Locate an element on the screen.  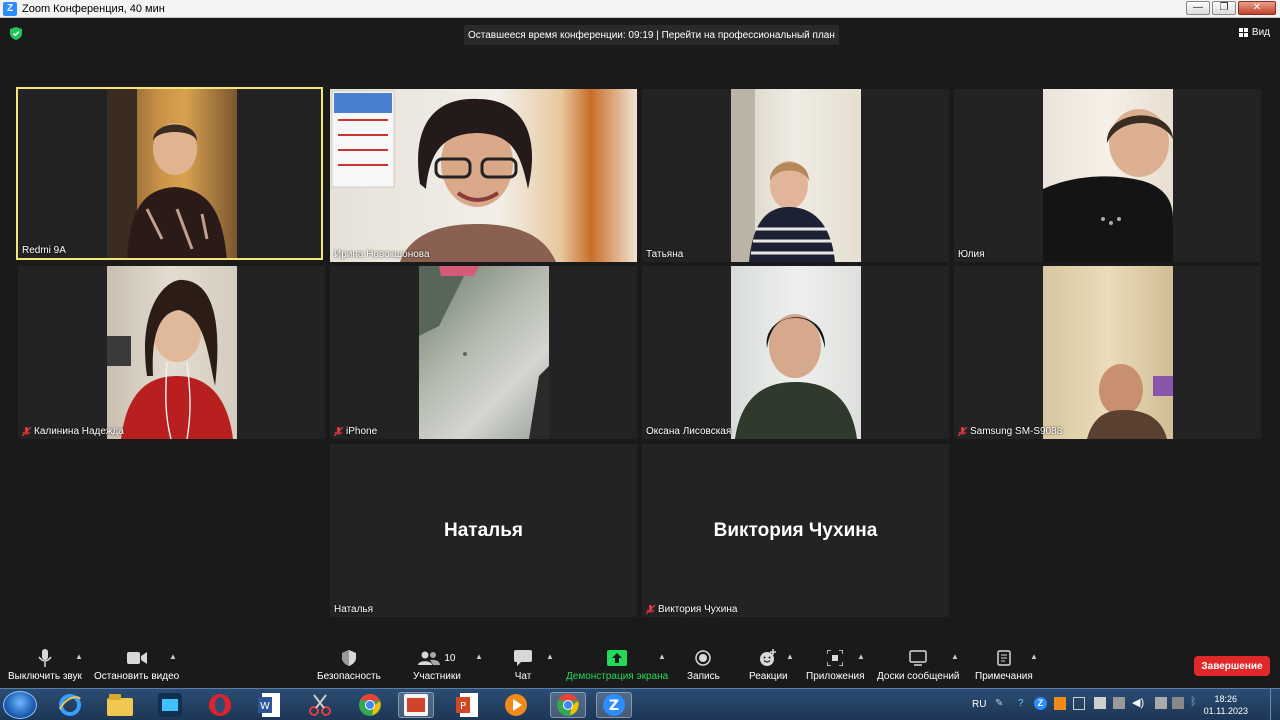
close-button: ✕ is located at coordinates (1257, 8).